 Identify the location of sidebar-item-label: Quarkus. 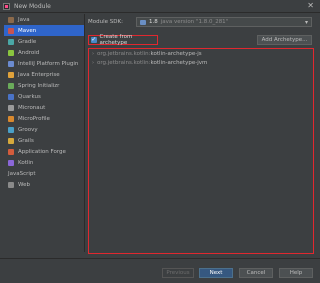
(29, 96).